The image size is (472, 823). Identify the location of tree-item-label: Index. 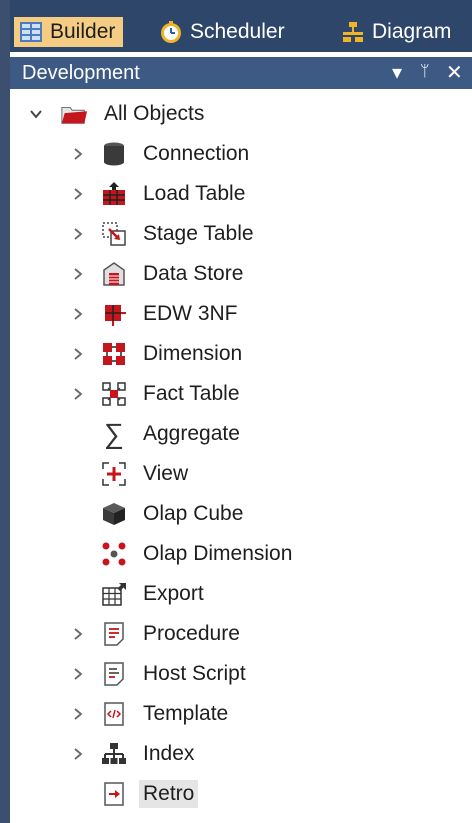
(169, 753).